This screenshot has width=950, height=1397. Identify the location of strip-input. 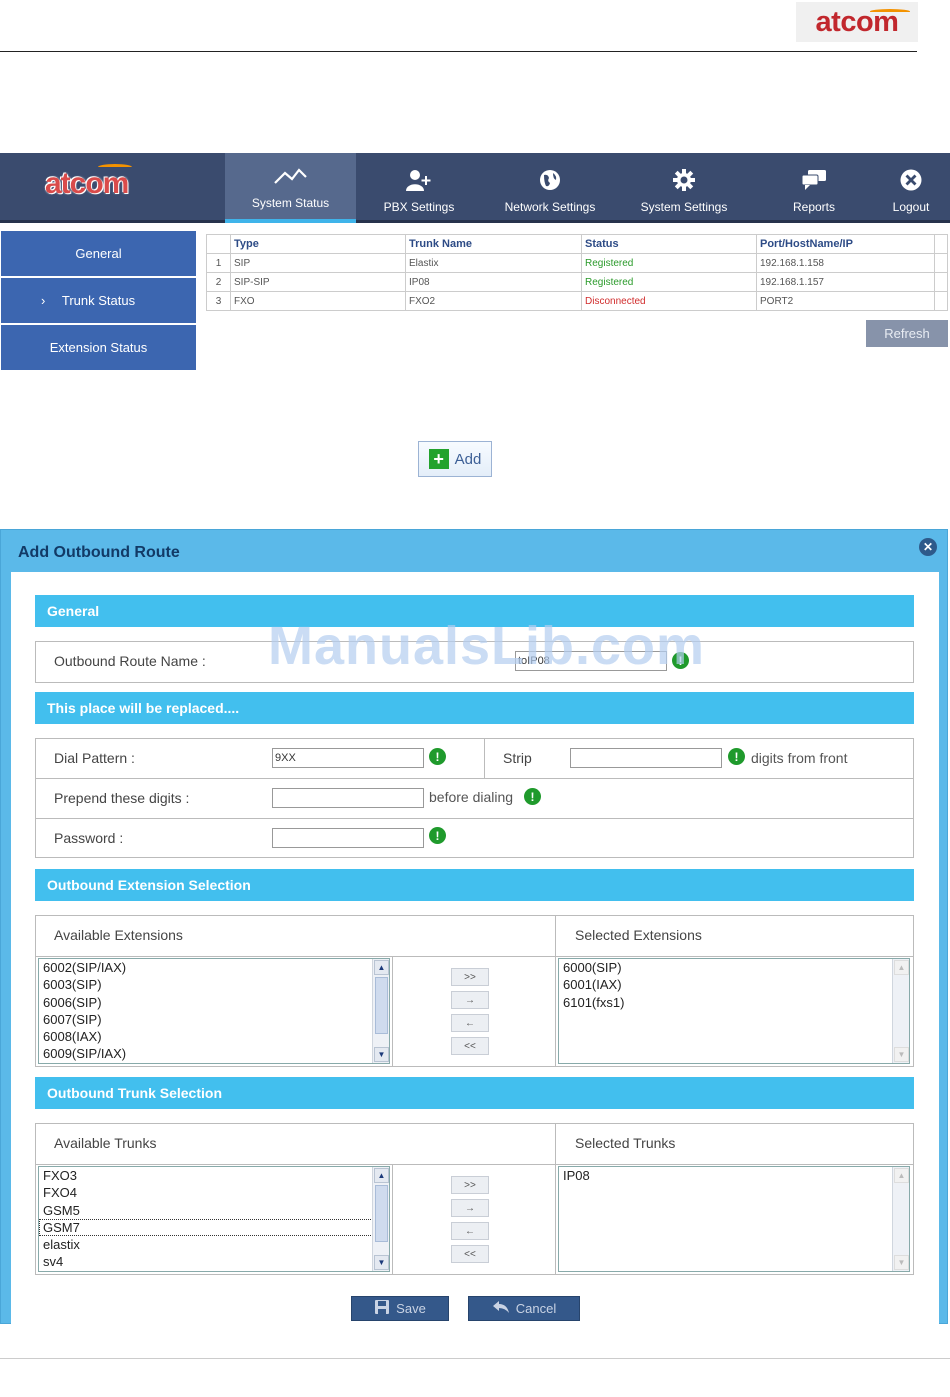
(646, 758).